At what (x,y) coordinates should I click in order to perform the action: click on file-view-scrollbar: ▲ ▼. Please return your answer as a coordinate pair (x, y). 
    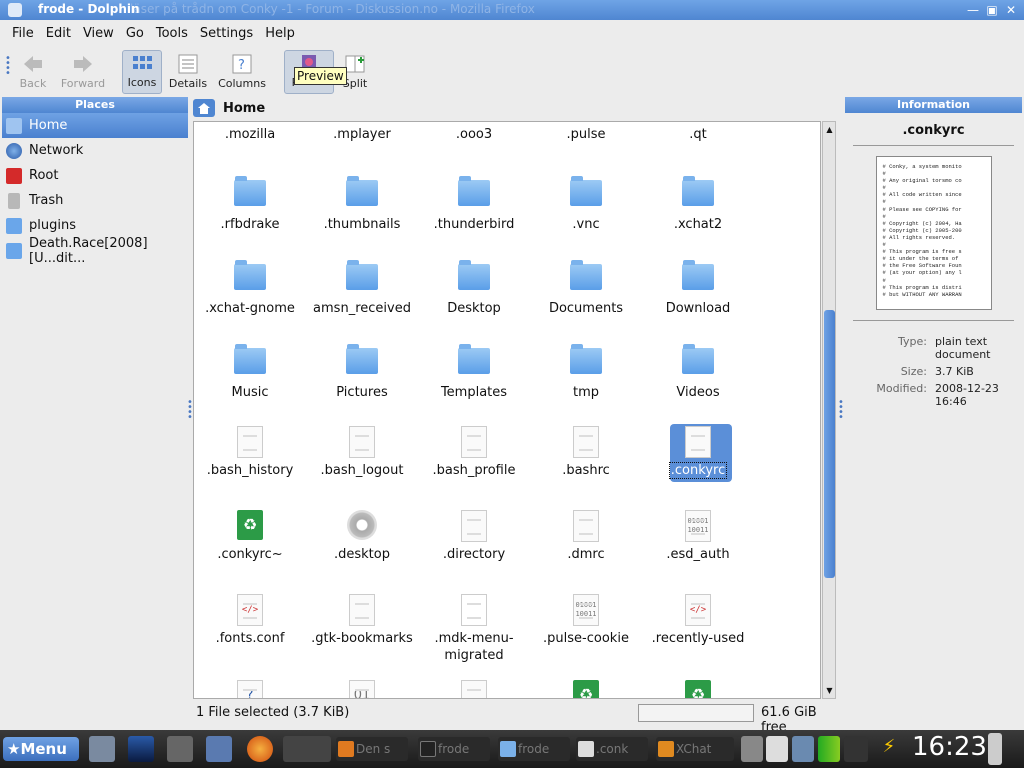
    Looking at the image, I should click on (829, 410).